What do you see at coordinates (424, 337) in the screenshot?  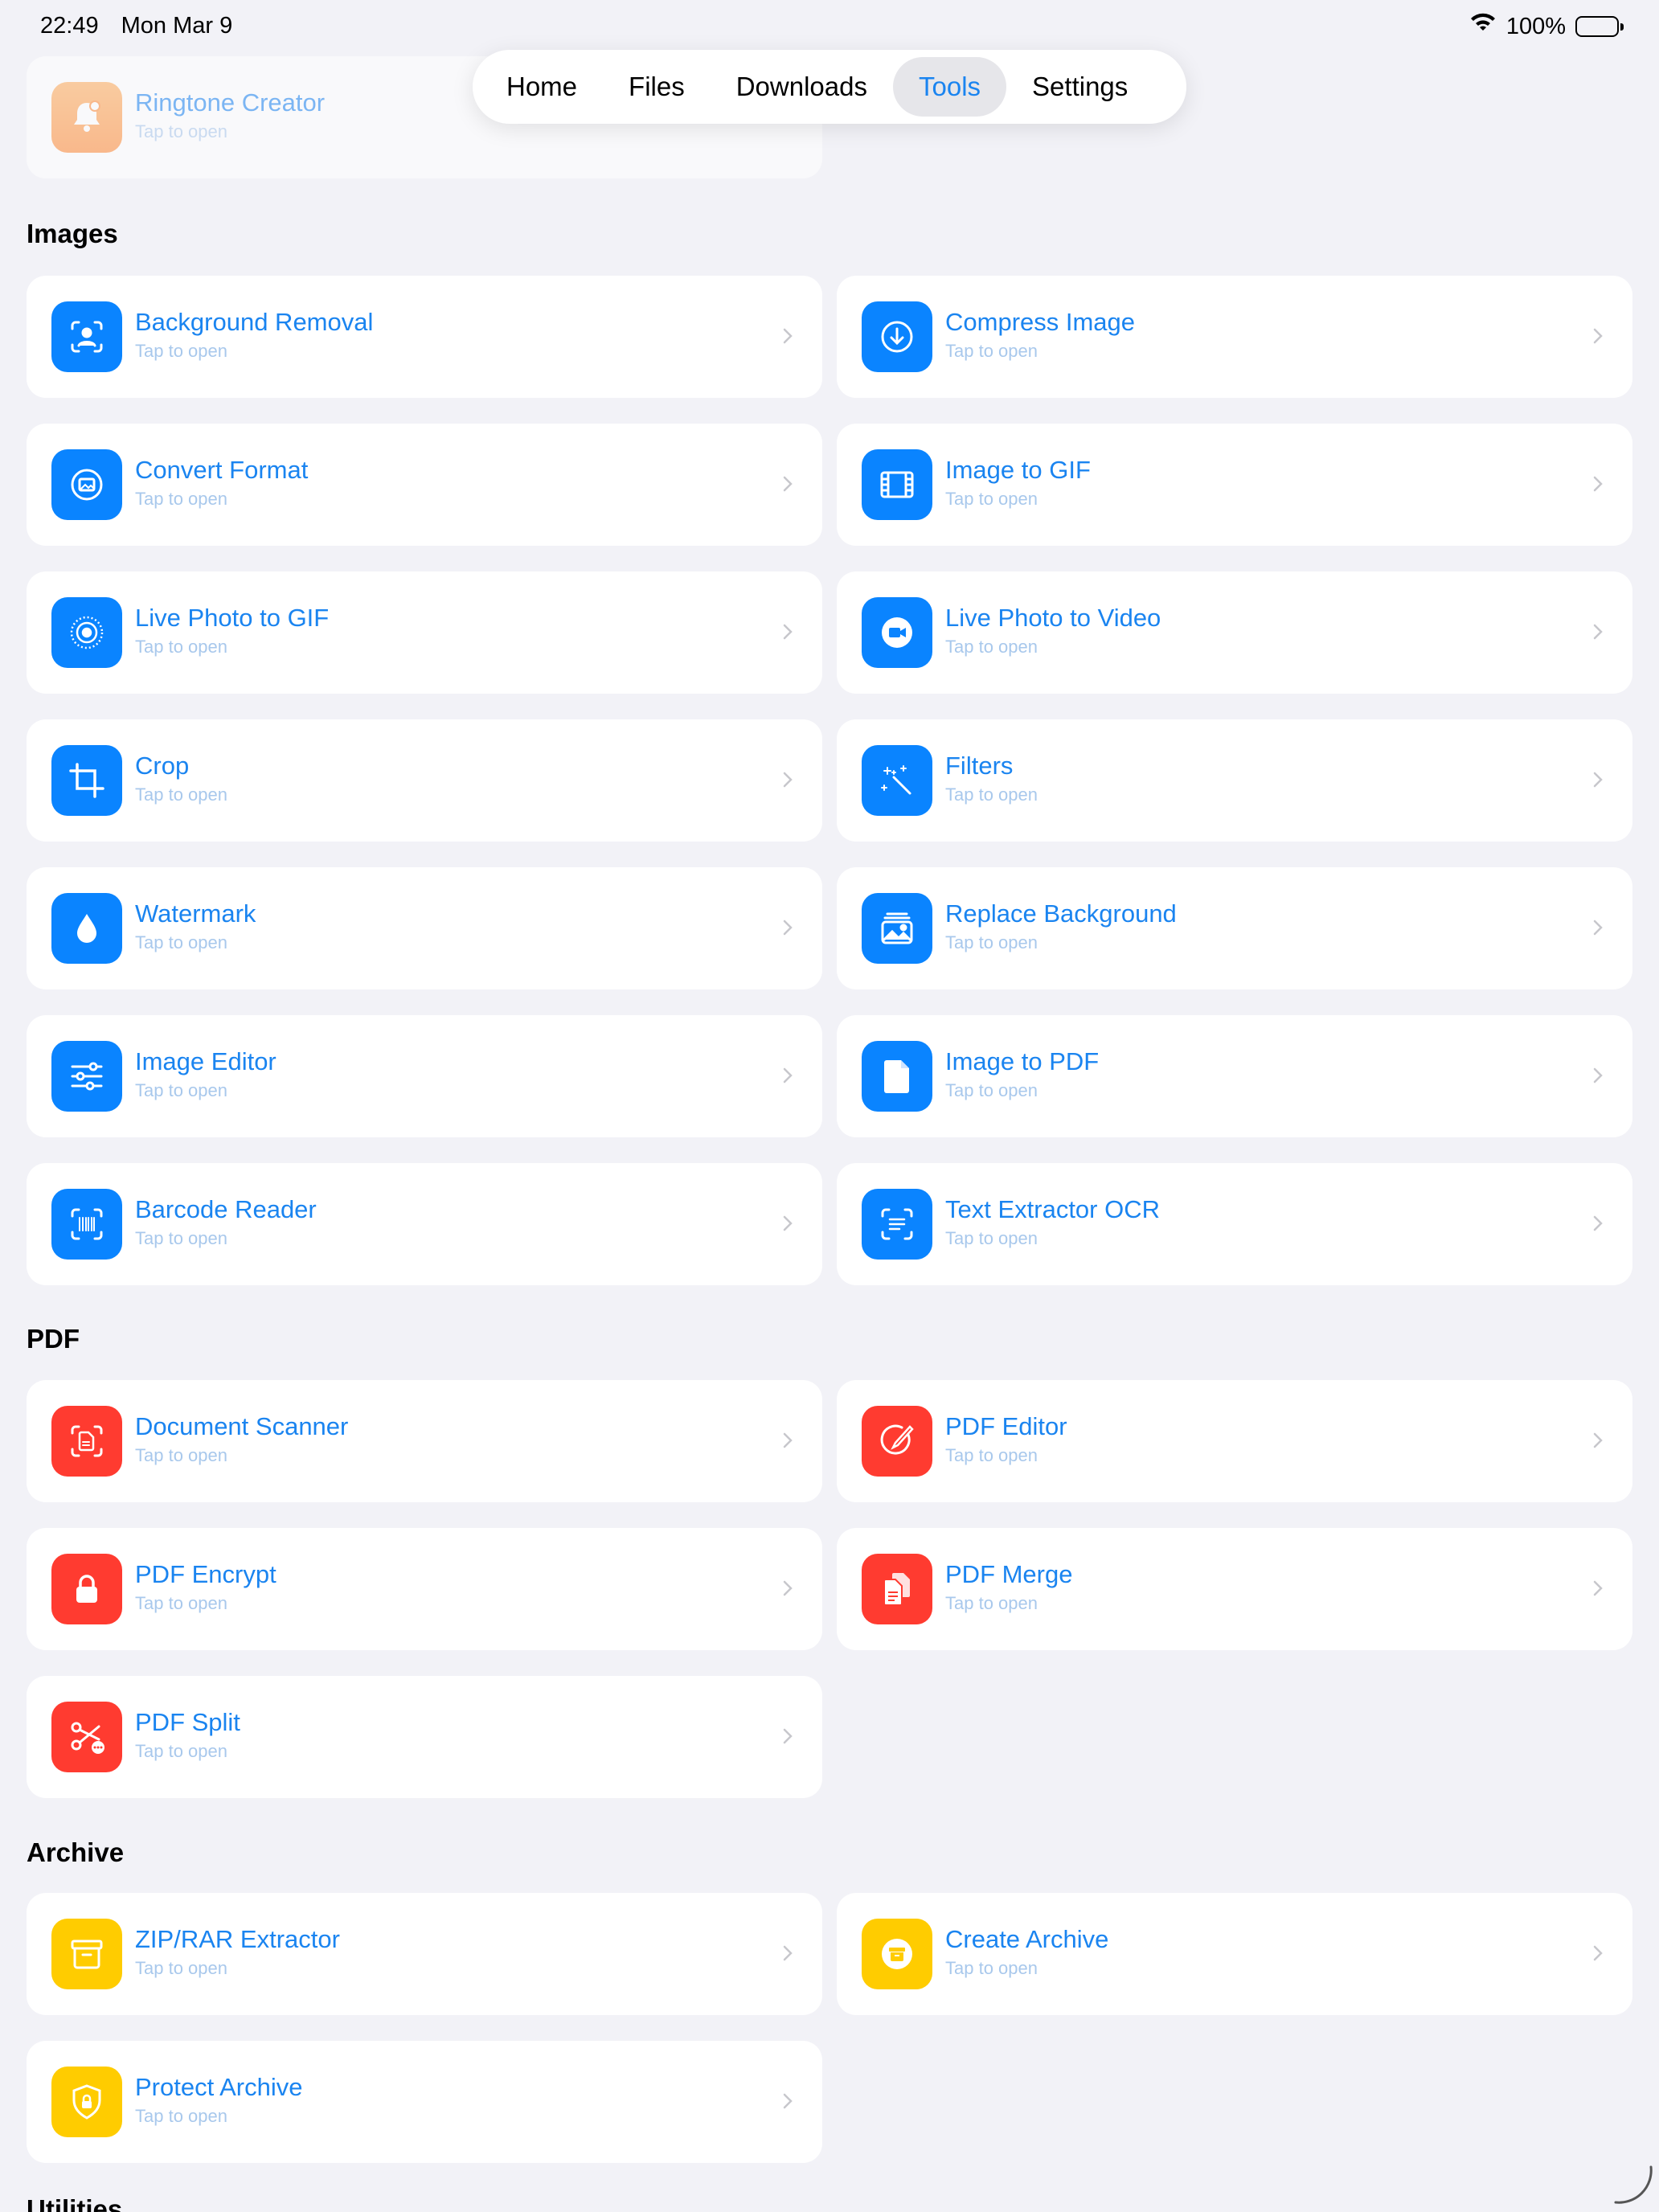 I see `tool-card-background-removal: Background Removal Tap to open` at bounding box center [424, 337].